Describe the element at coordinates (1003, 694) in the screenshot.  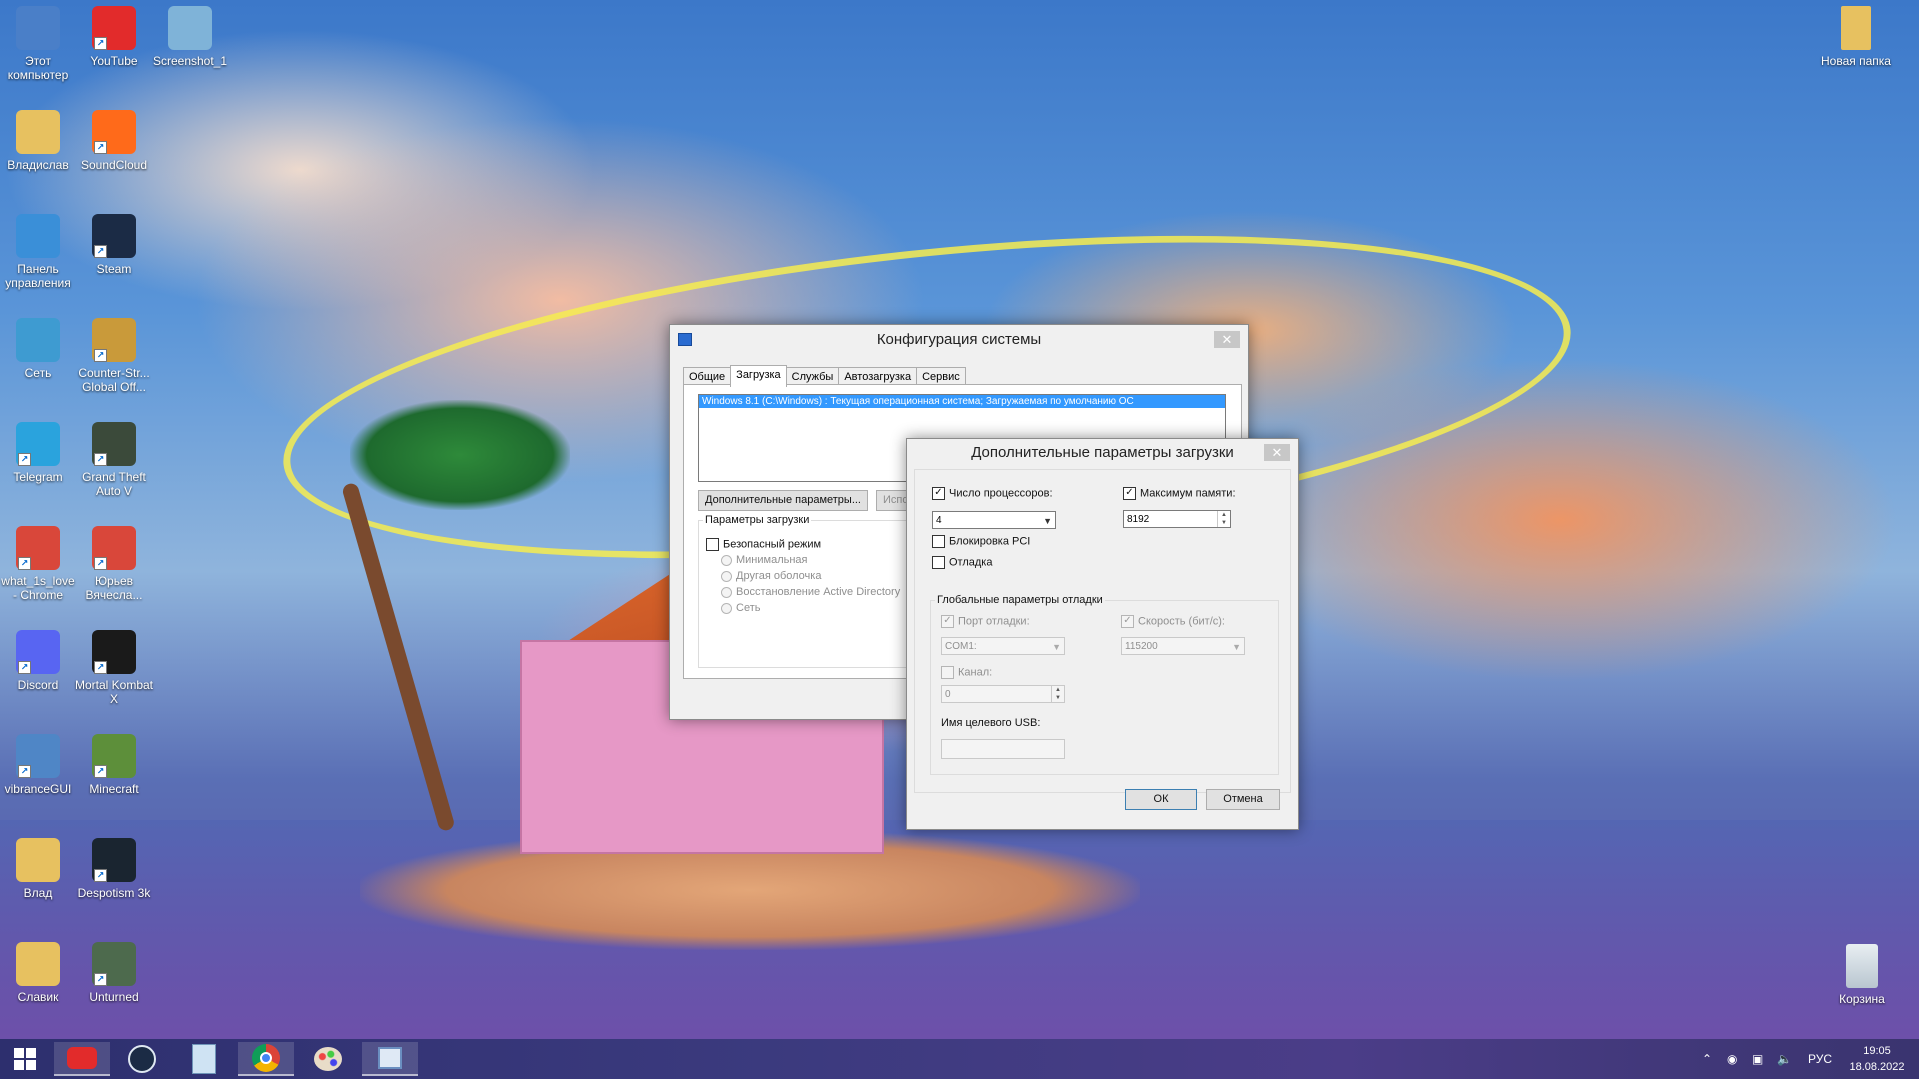
I see `channel-input: 0 ▲ ▼` at that location.